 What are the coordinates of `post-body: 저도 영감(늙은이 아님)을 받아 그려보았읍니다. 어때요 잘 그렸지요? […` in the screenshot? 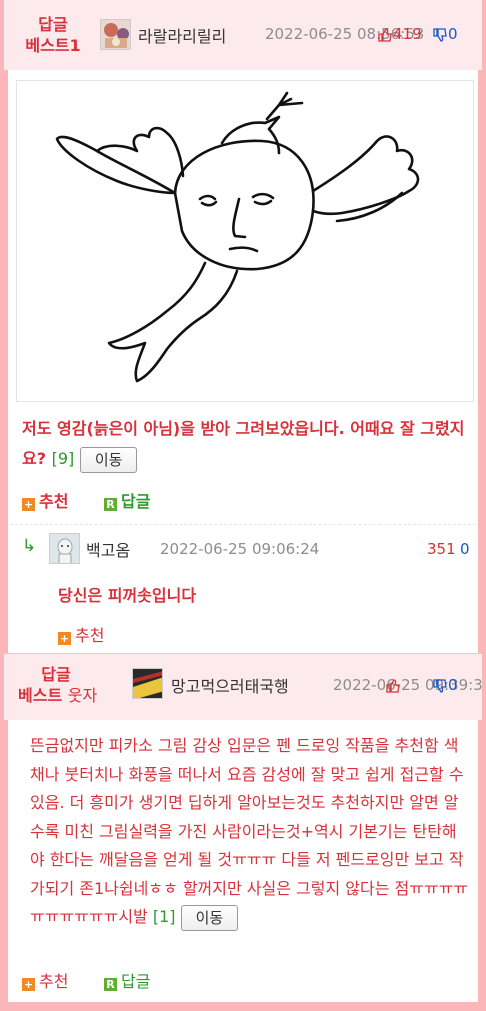 It's located at (248, 444).